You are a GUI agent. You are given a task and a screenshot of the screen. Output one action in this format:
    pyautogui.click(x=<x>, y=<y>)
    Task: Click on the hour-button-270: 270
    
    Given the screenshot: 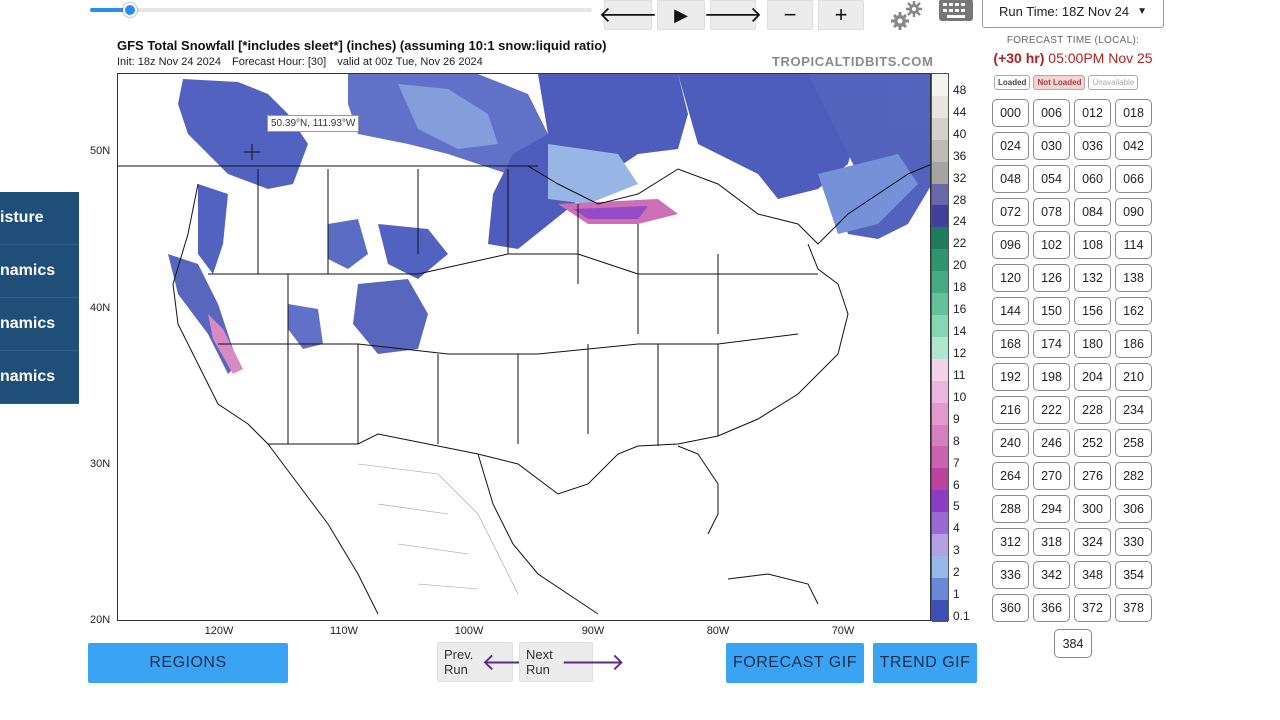 What is the action you would take?
    pyautogui.click(x=1051, y=476)
    